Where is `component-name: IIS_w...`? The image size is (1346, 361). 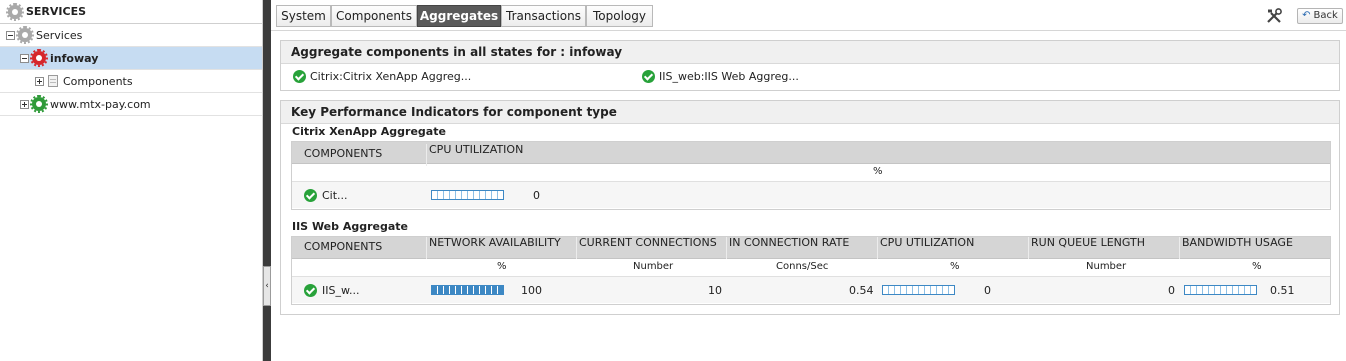 component-name: IIS_w... is located at coordinates (340, 290).